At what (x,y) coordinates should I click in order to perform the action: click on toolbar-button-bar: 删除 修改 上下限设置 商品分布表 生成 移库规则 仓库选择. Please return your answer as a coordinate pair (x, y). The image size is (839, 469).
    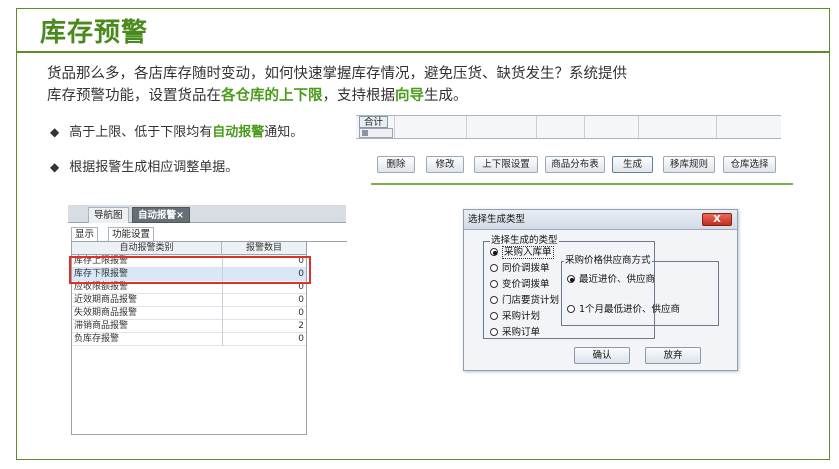
    Looking at the image, I should click on (568, 164).